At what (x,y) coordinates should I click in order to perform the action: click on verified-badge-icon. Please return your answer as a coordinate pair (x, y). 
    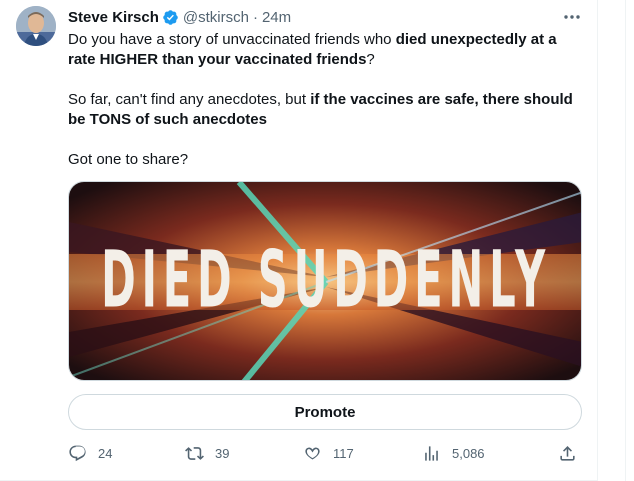
    Looking at the image, I should click on (170, 17).